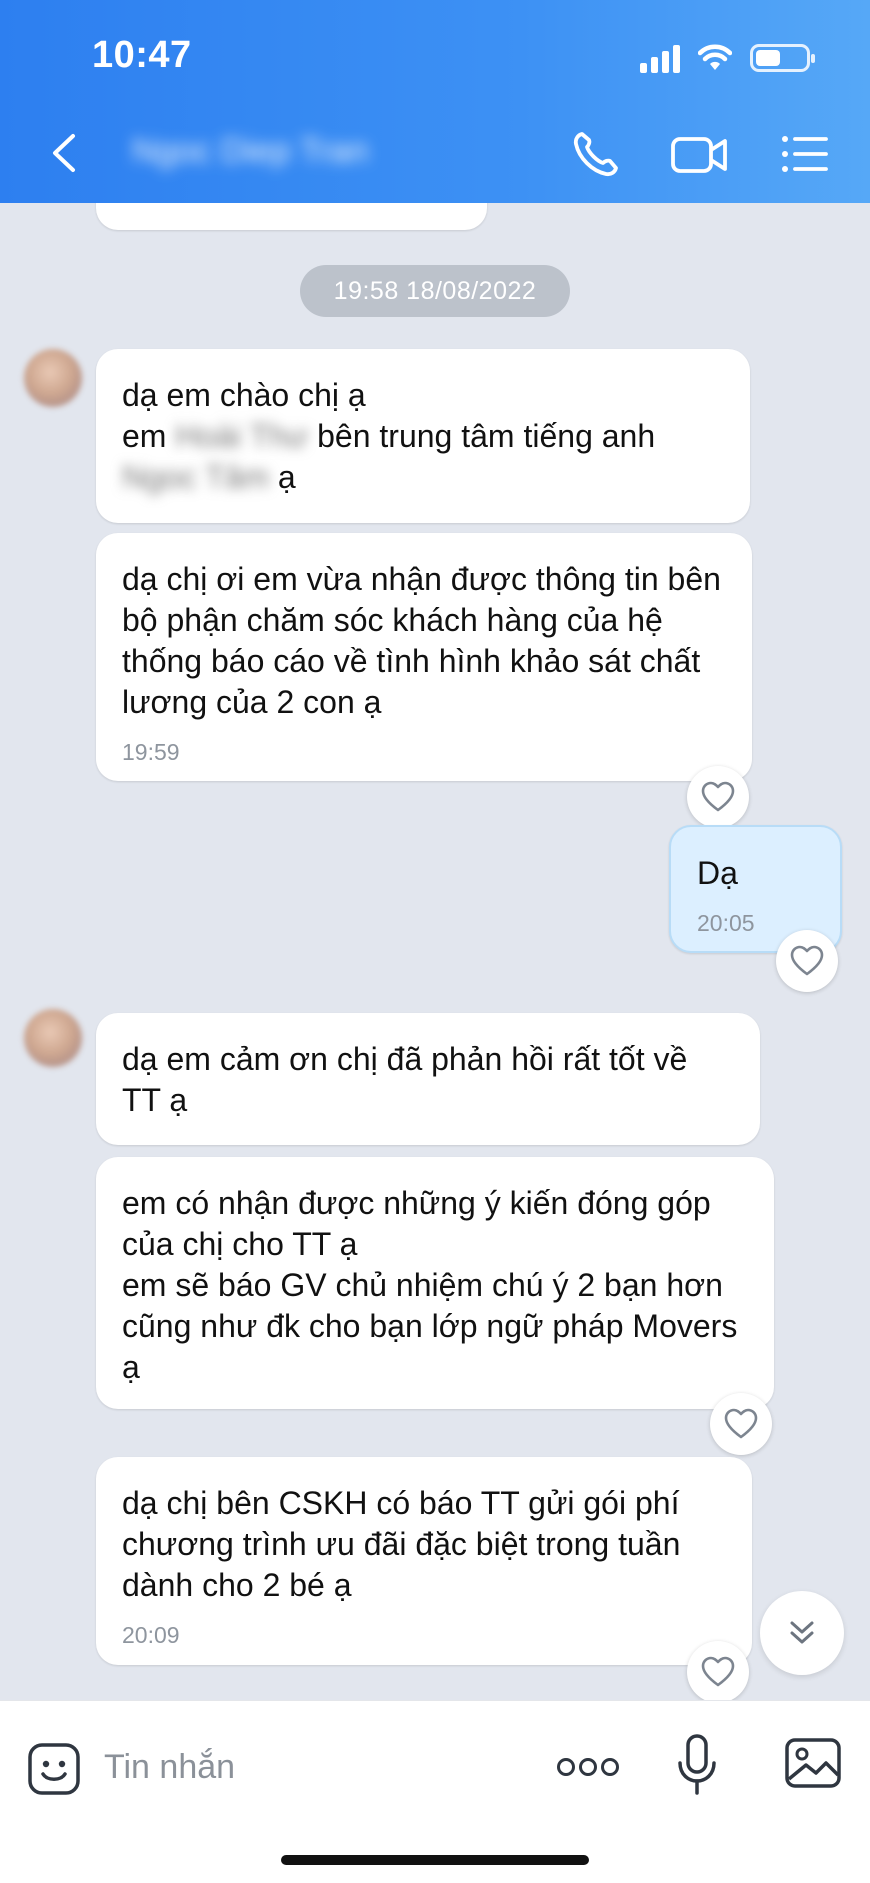  What do you see at coordinates (700, 154) in the screenshot?
I see `video-call-icon` at bounding box center [700, 154].